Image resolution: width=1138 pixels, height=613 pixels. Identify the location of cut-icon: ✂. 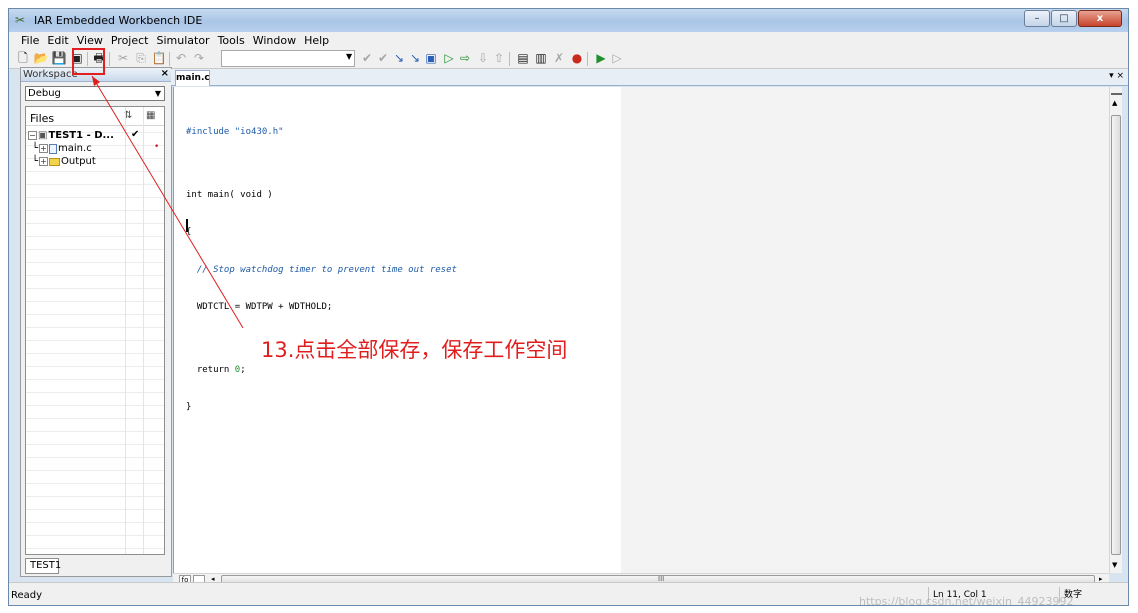
(123, 58).